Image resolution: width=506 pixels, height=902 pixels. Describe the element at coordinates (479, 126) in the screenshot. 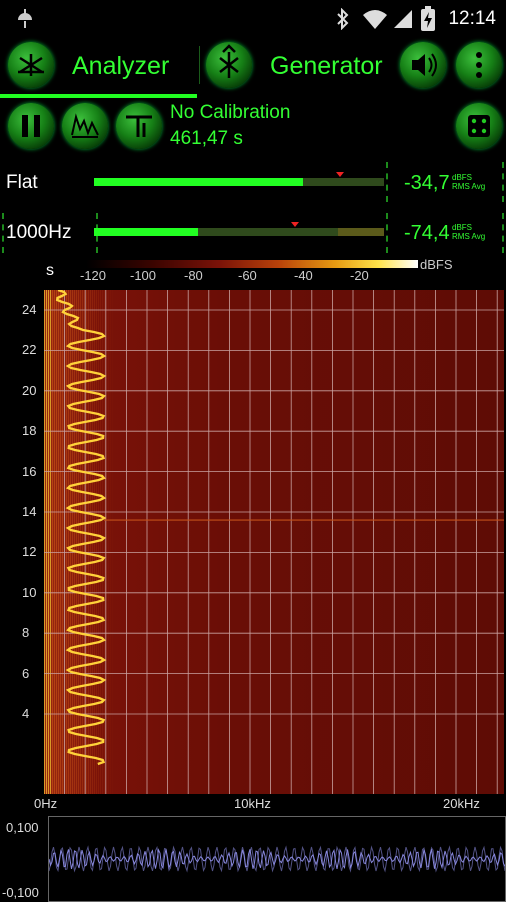

I see `dice-icon` at that location.